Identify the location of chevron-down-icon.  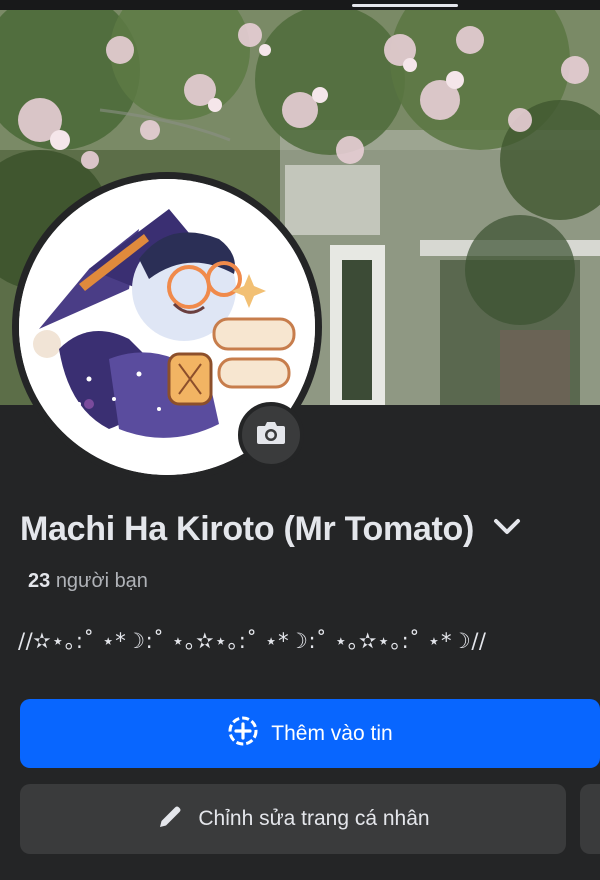
(507, 529).